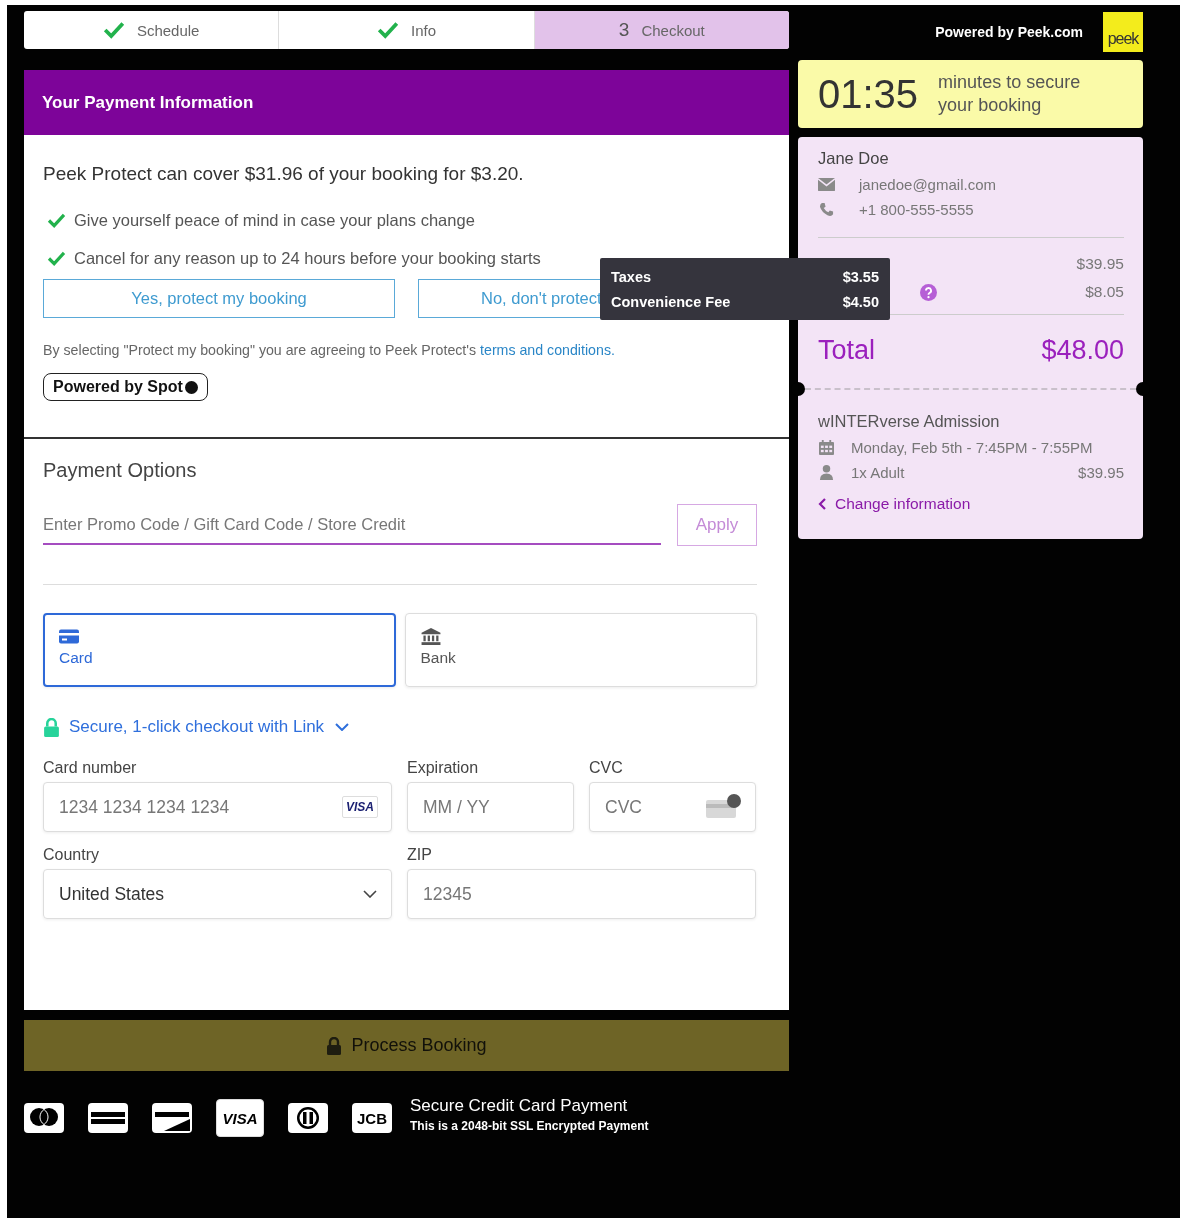 Image resolution: width=1186 pixels, height=1218 pixels. What do you see at coordinates (1082, 350) in the screenshot?
I see `total-value: $48.00` at bounding box center [1082, 350].